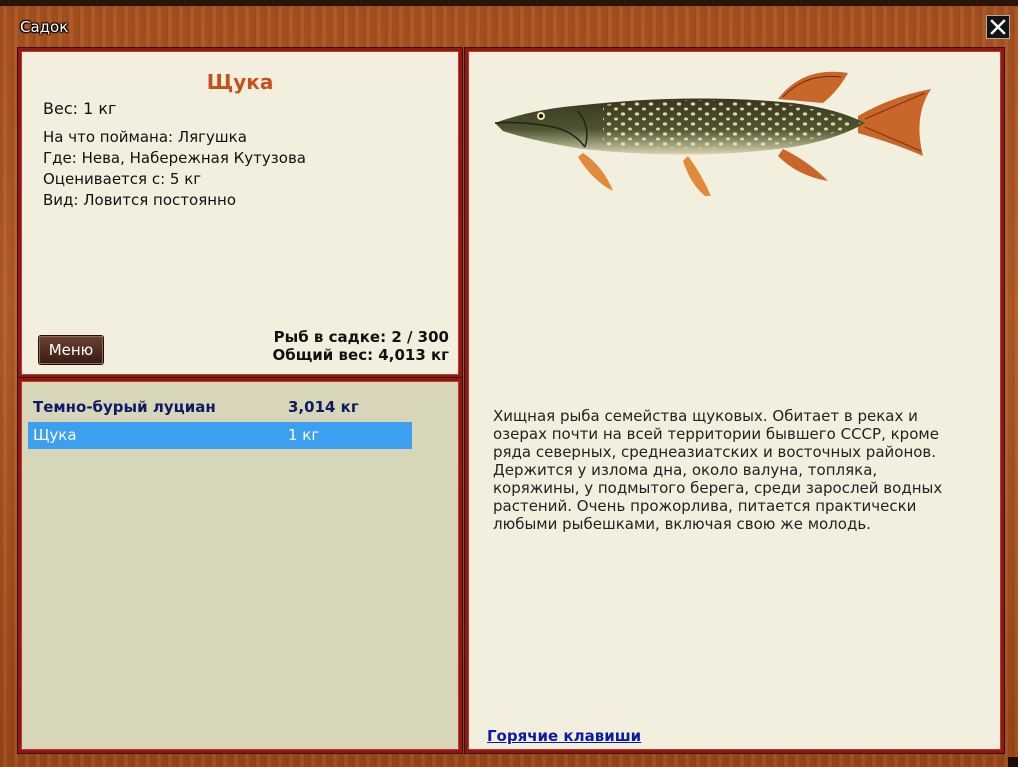  I want to click on hotkeys-link: Горячие клавиши, so click(564, 736).